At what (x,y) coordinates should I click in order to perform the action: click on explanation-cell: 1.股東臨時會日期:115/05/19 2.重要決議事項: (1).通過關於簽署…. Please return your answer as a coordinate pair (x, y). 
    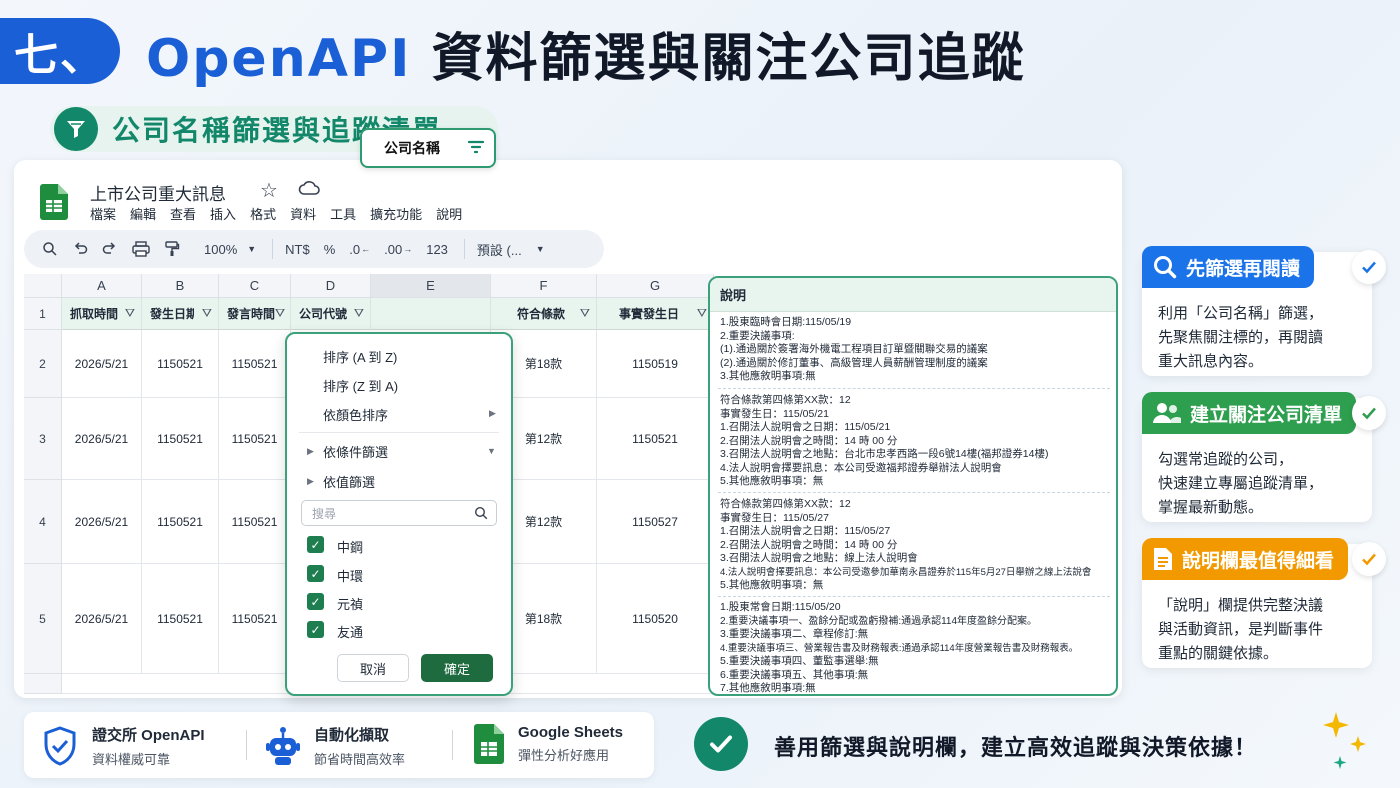
    Looking at the image, I should click on (915, 350).